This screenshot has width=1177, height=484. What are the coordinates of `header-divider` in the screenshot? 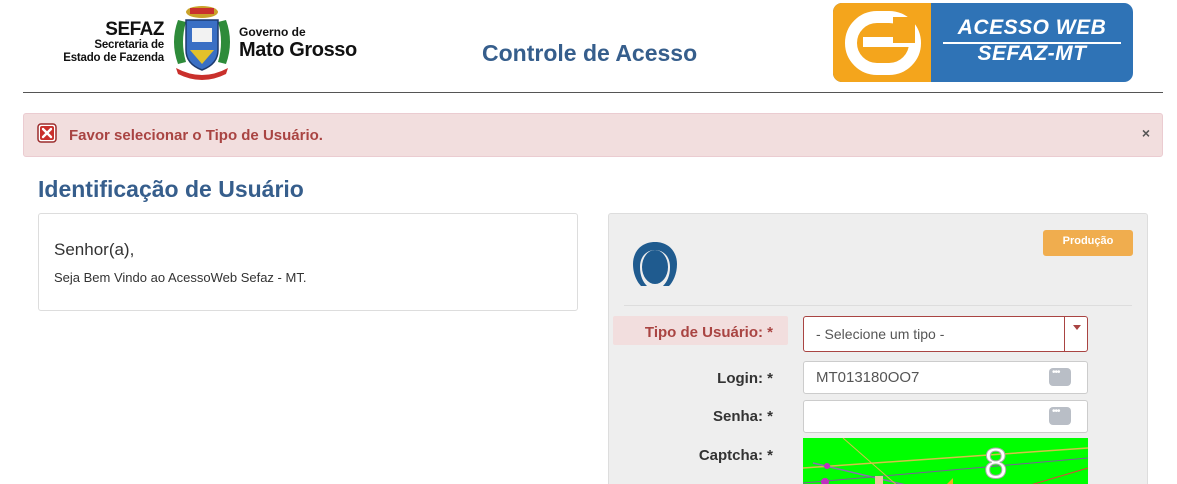 It's located at (593, 92).